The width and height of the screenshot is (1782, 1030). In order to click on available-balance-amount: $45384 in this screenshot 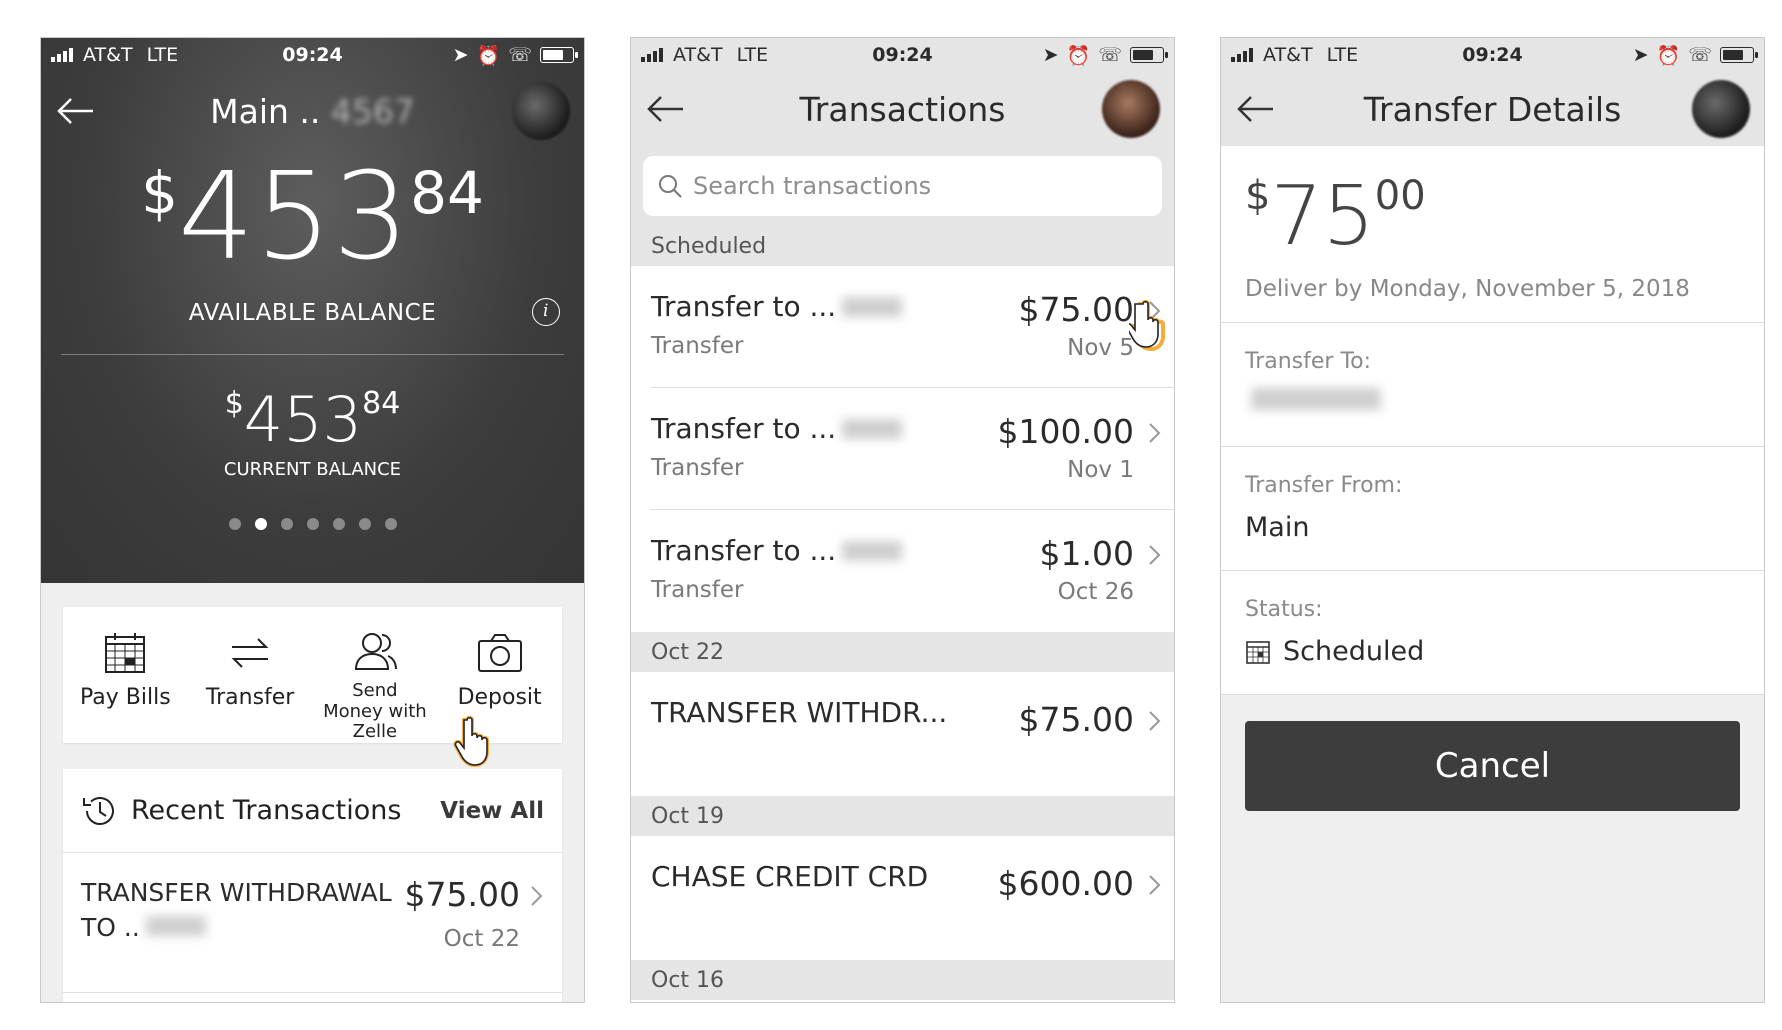, I will do `click(312, 217)`.